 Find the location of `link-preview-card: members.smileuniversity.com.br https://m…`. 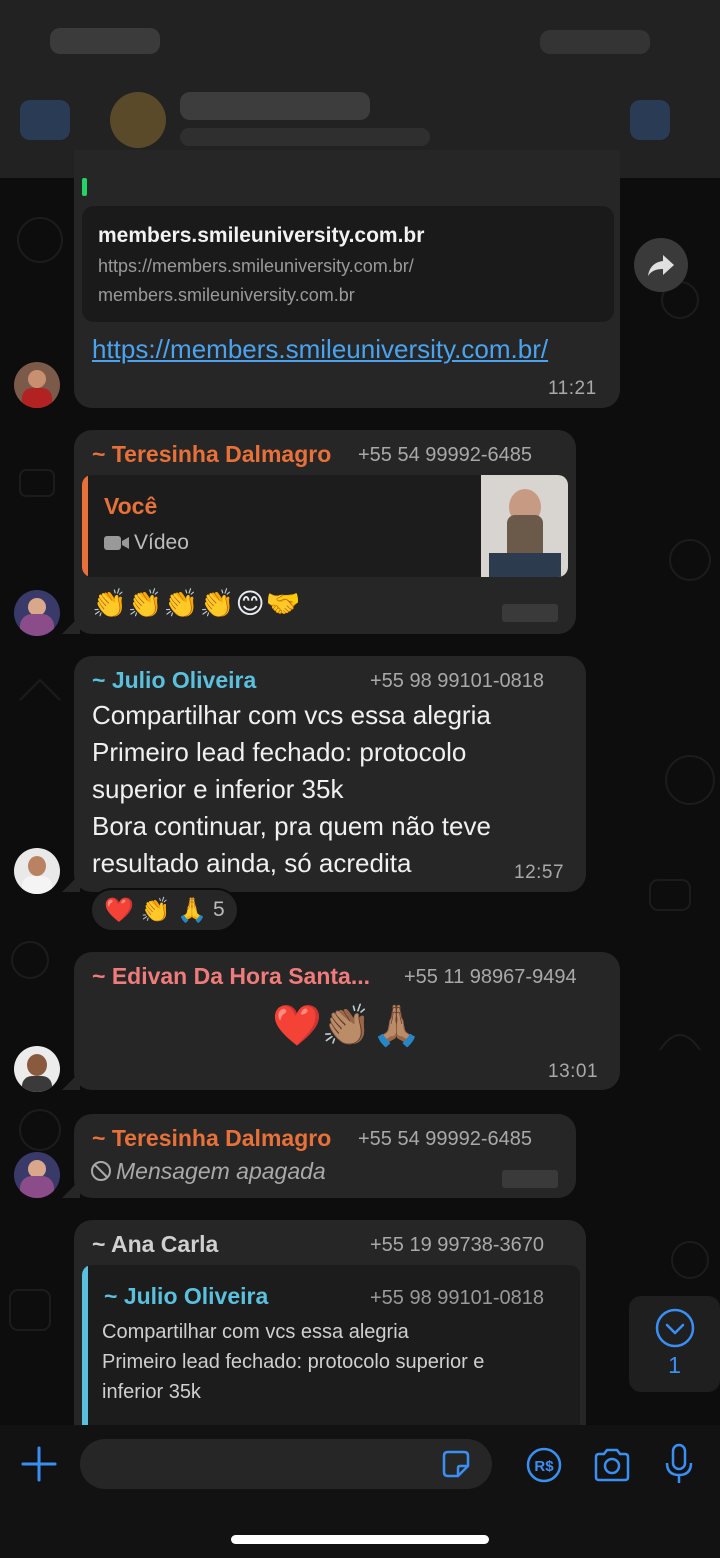

link-preview-card: members.smileuniversity.com.br https://m… is located at coordinates (348, 264).